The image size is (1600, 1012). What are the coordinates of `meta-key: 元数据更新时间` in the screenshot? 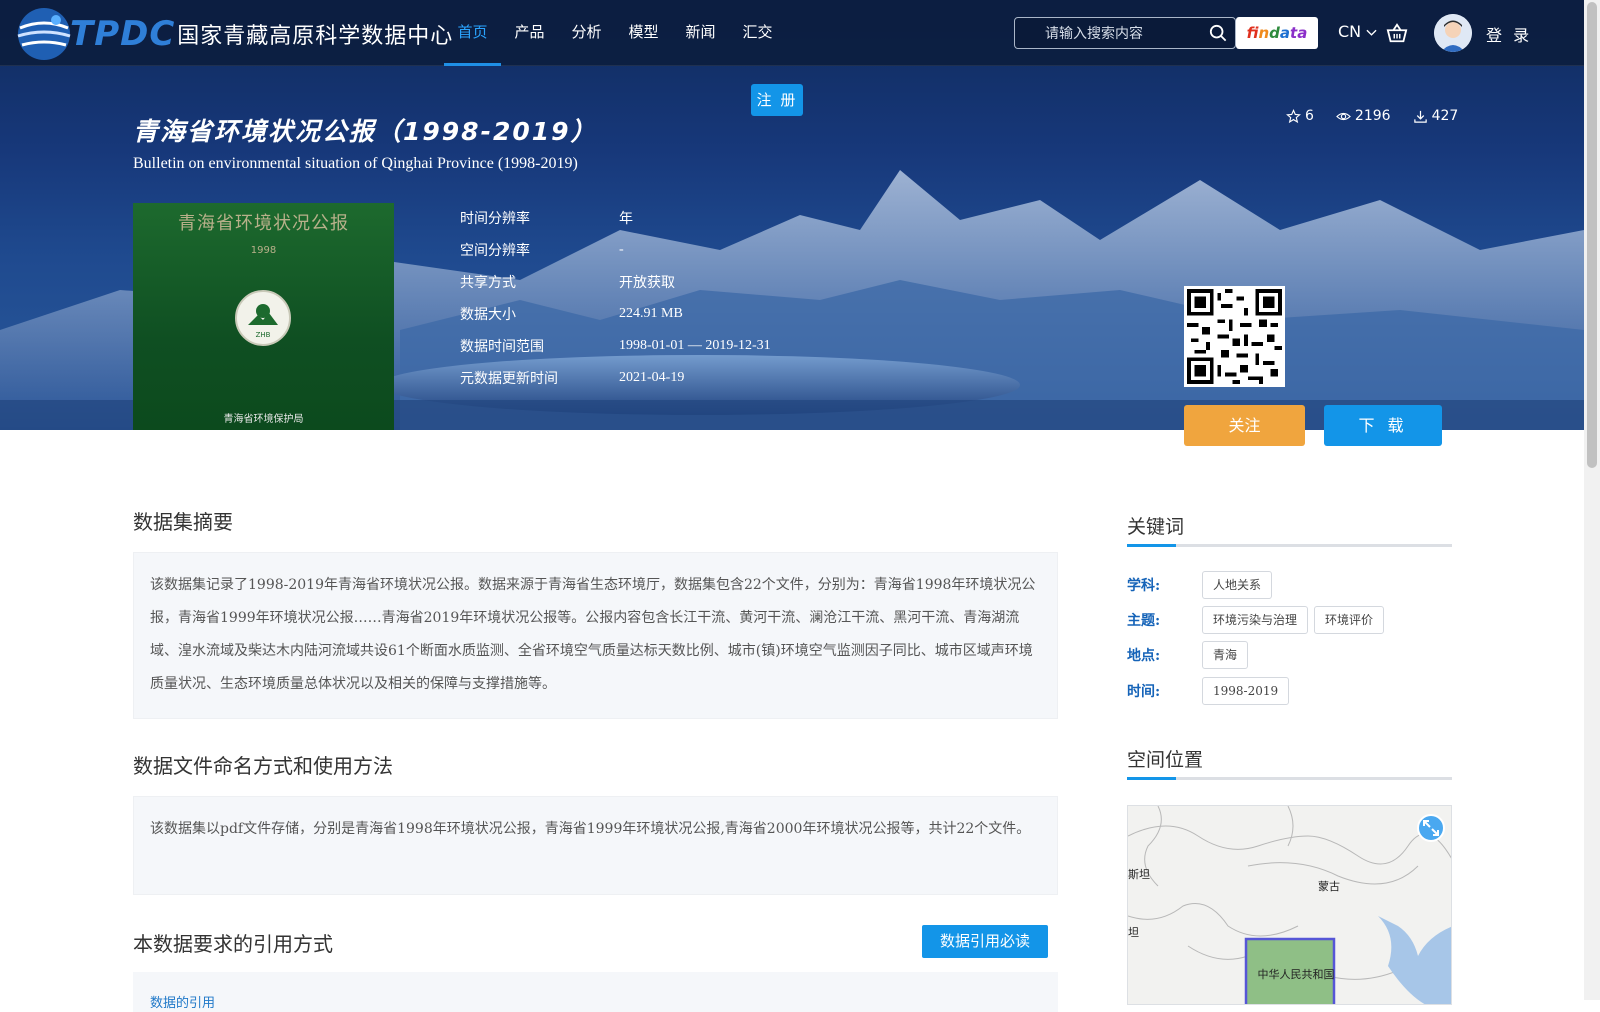 It's located at (509, 379).